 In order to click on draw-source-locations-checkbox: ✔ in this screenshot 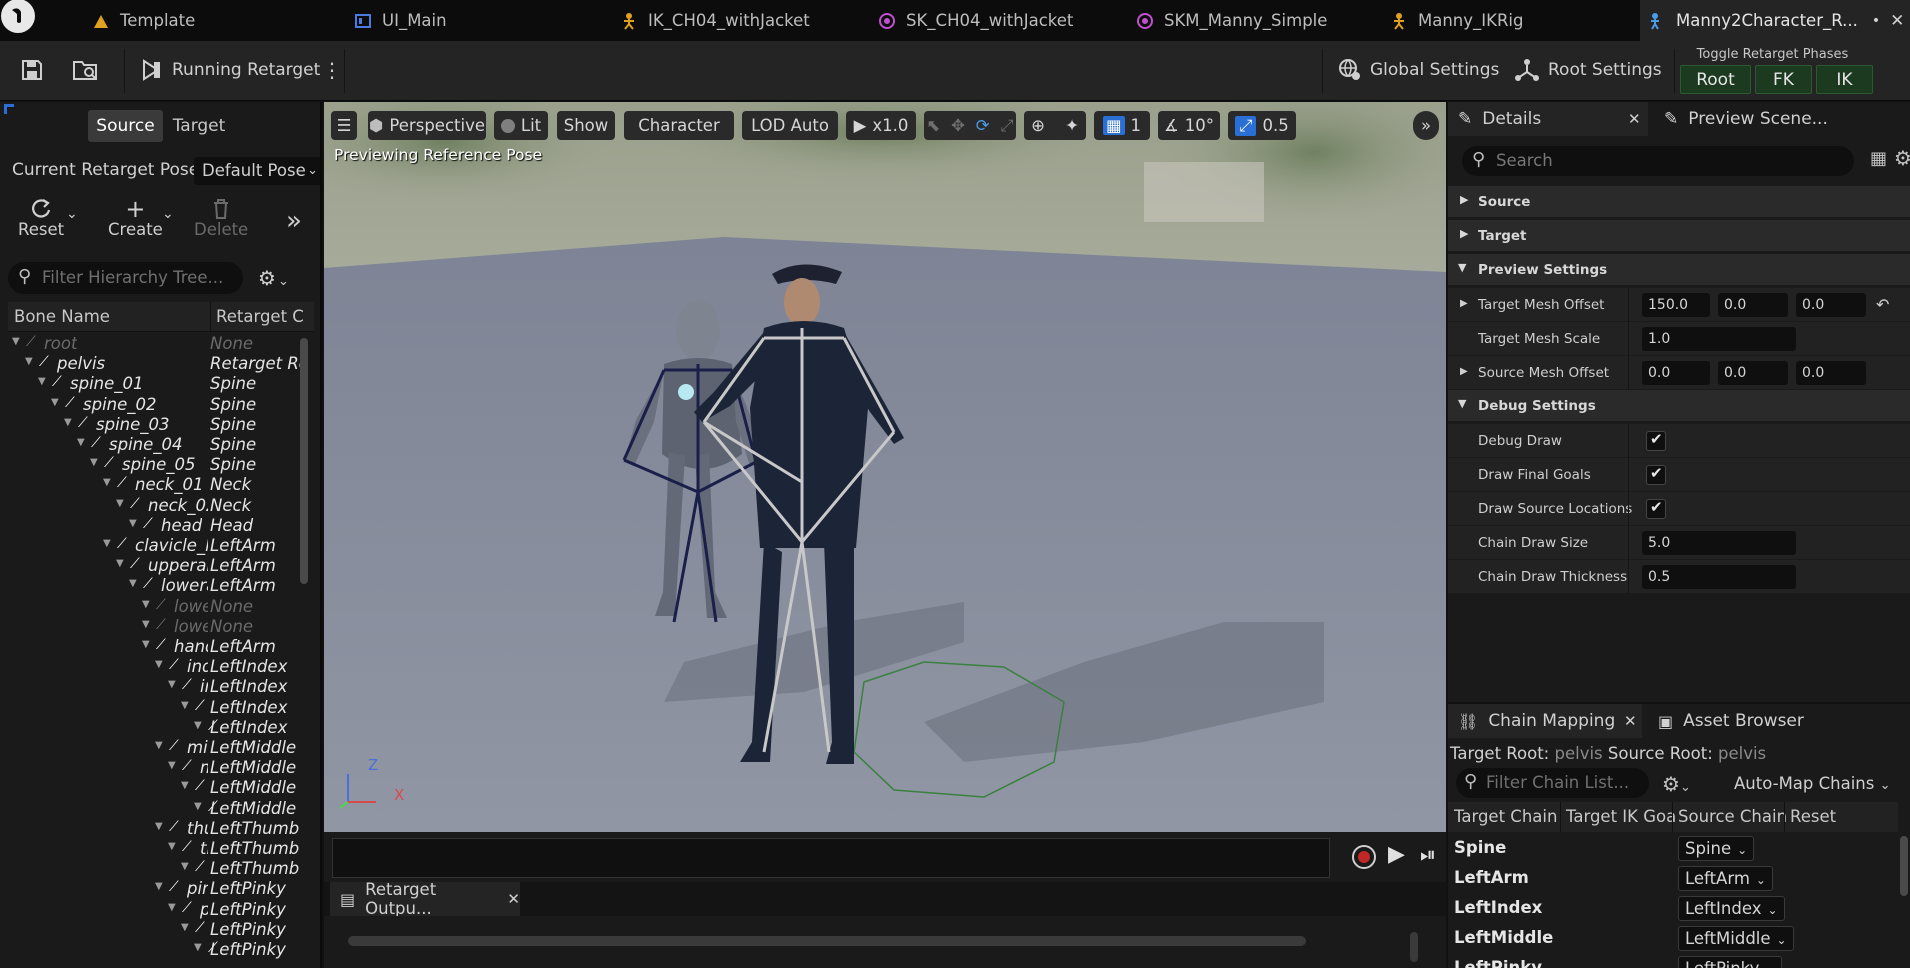, I will do `click(1656, 508)`.